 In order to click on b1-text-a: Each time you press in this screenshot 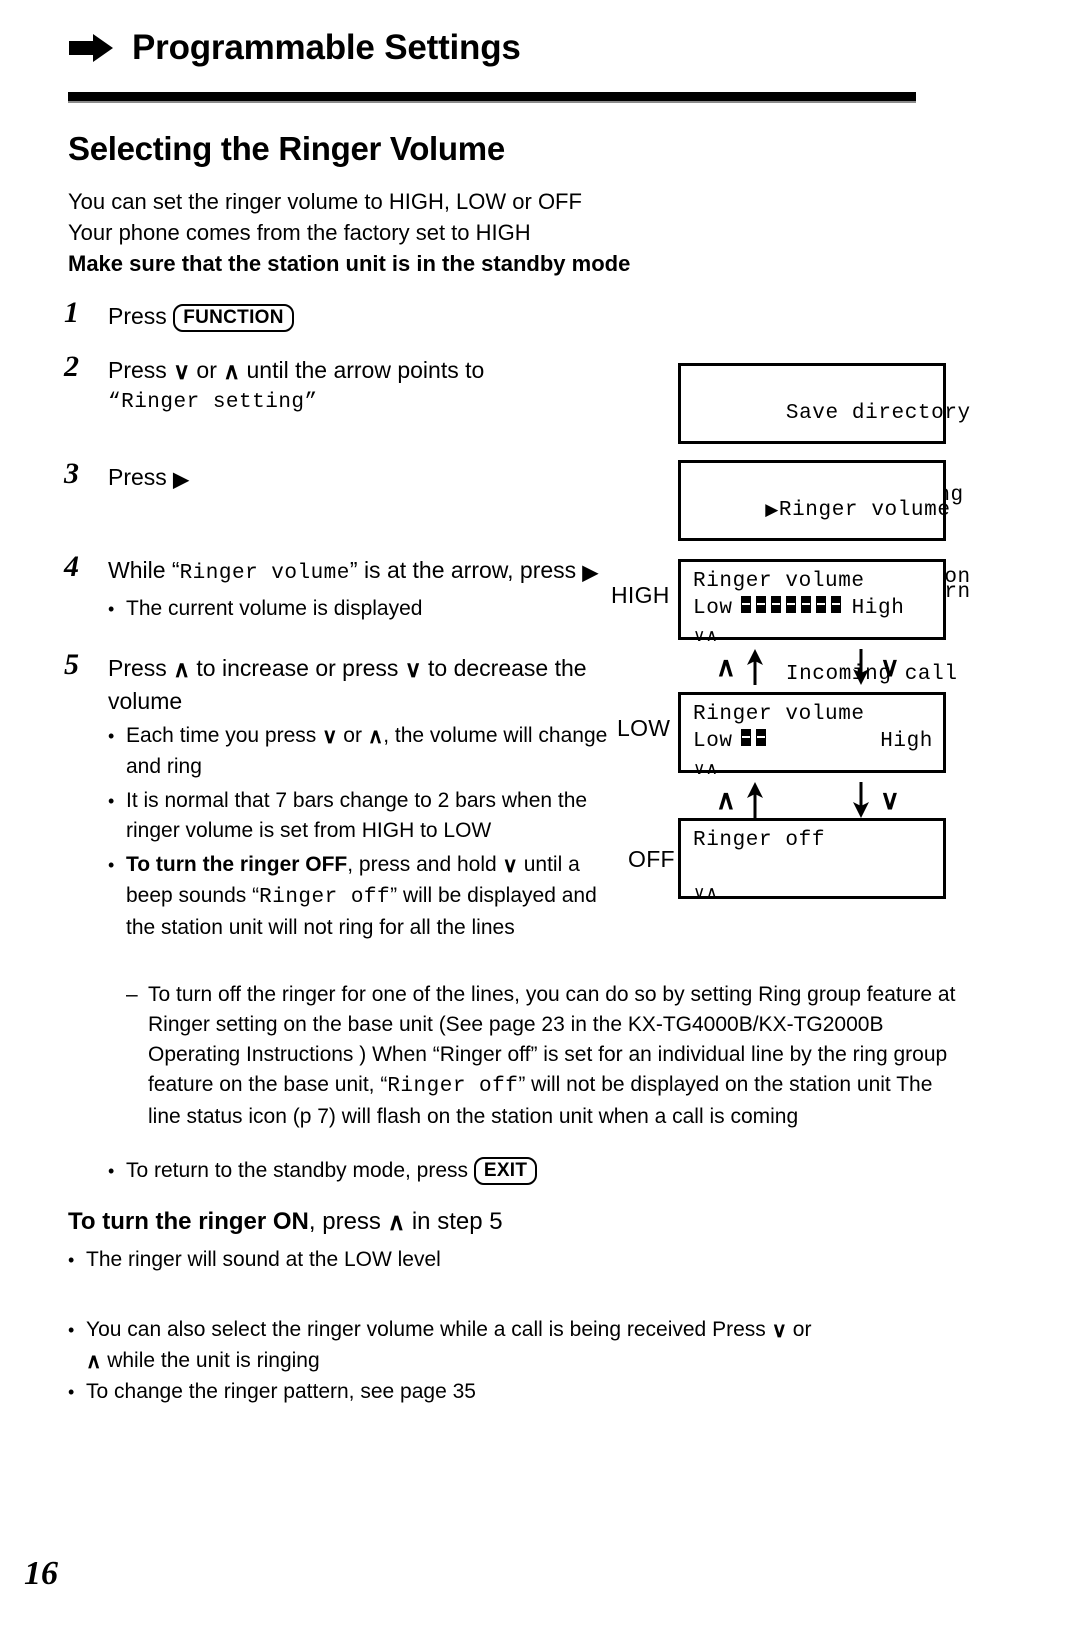, I will do `click(224, 735)`.